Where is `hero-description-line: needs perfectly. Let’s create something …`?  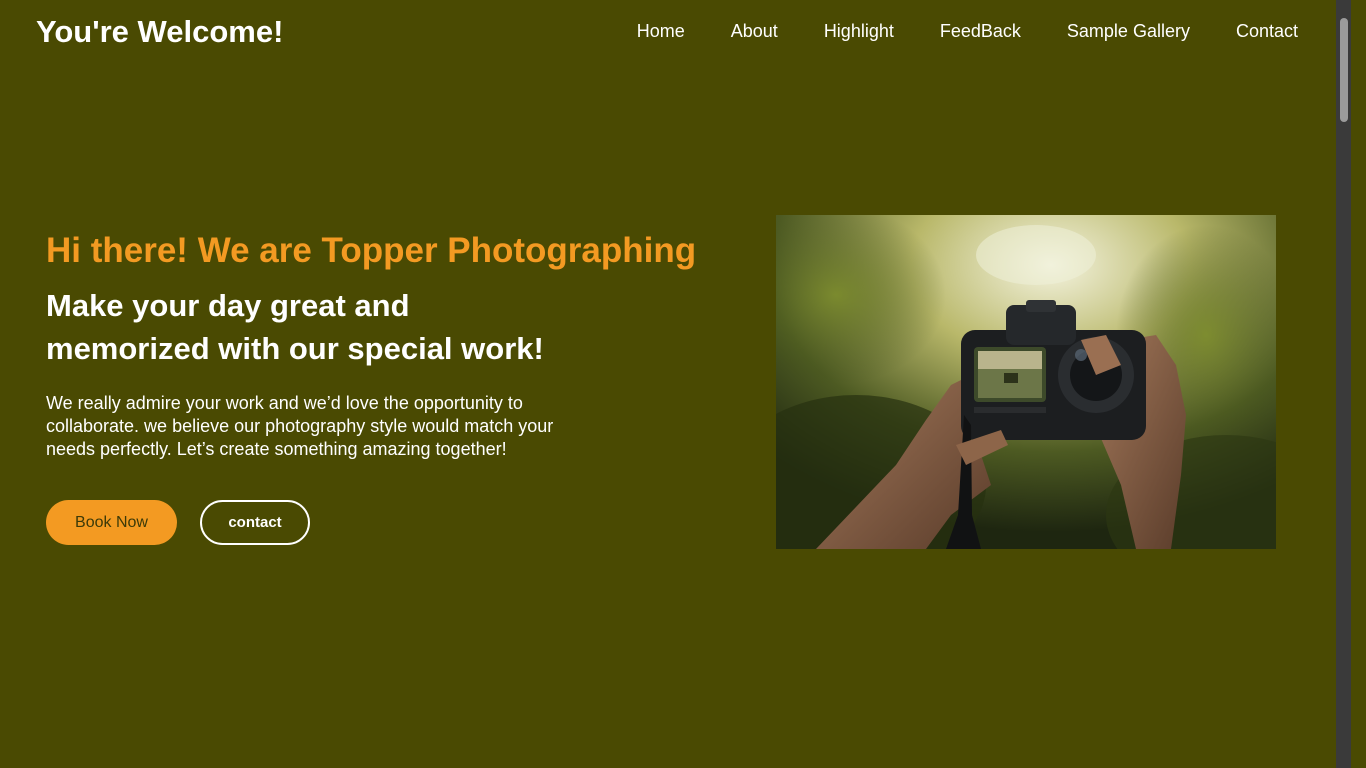
hero-description-line: needs perfectly. Let’s create something … is located at coordinates (276, 449).